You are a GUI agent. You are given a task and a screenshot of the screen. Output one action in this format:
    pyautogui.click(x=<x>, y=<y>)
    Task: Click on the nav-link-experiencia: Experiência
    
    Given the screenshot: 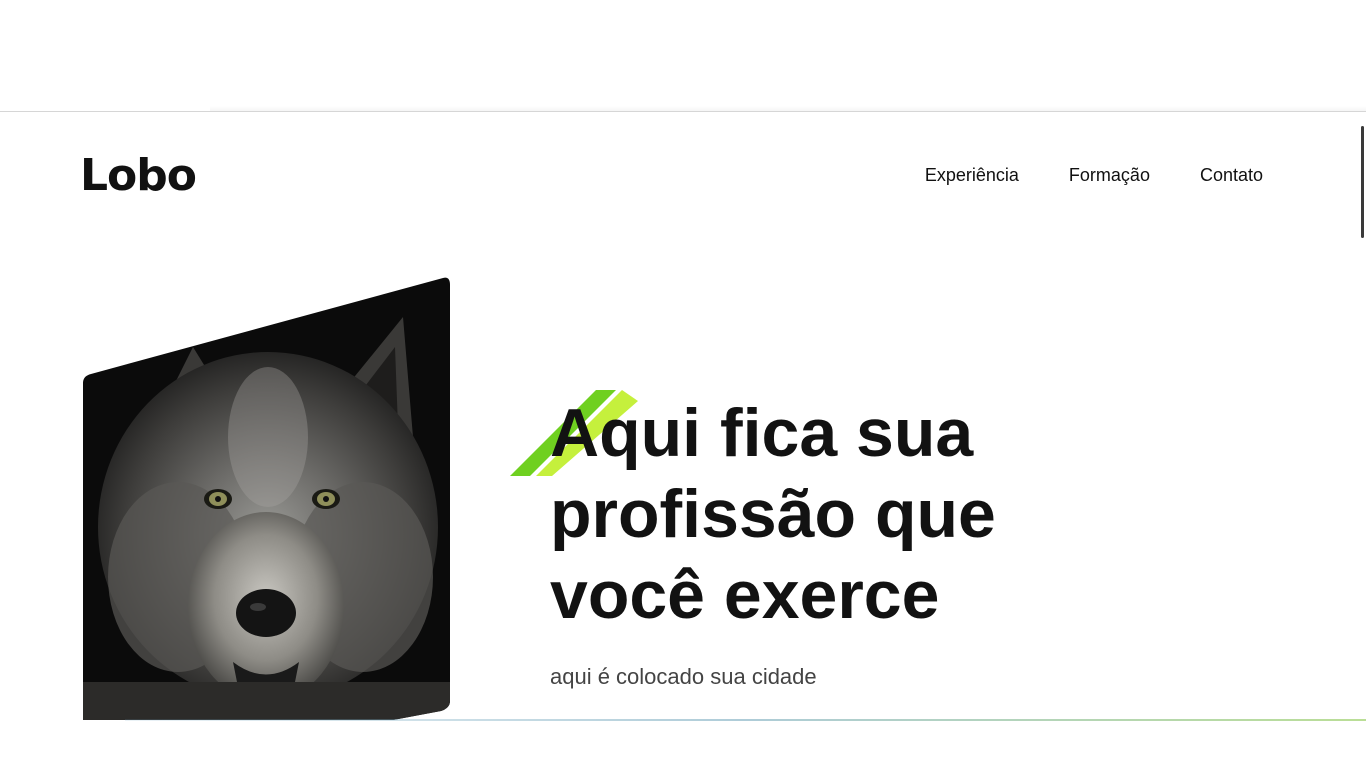 What is the action you would take?
    pyautogui.click(x=972, y=175)
    